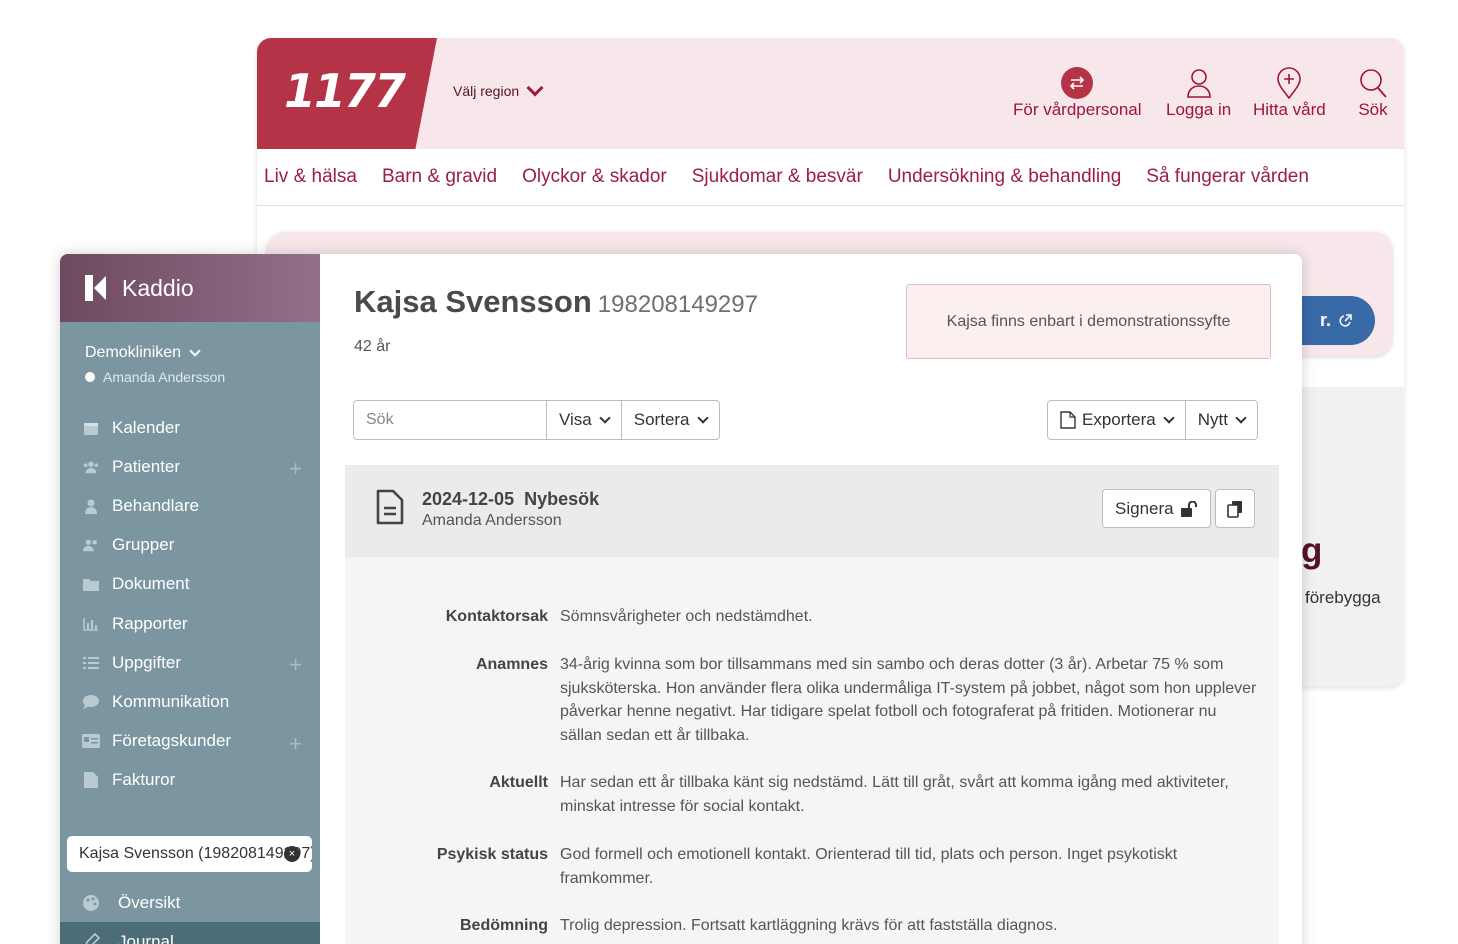  Describe the element at coordinates (1312, 550) in the screenshot. I see `section-heading-fragment: g` at that location.